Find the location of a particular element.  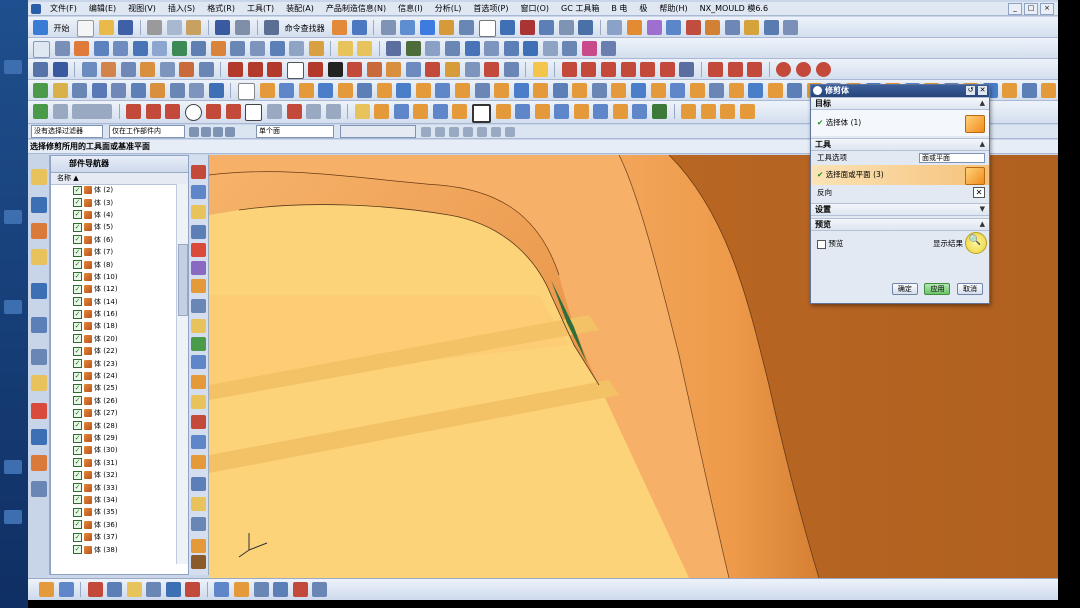

polygon-icon is located at coordinates (316, 69).